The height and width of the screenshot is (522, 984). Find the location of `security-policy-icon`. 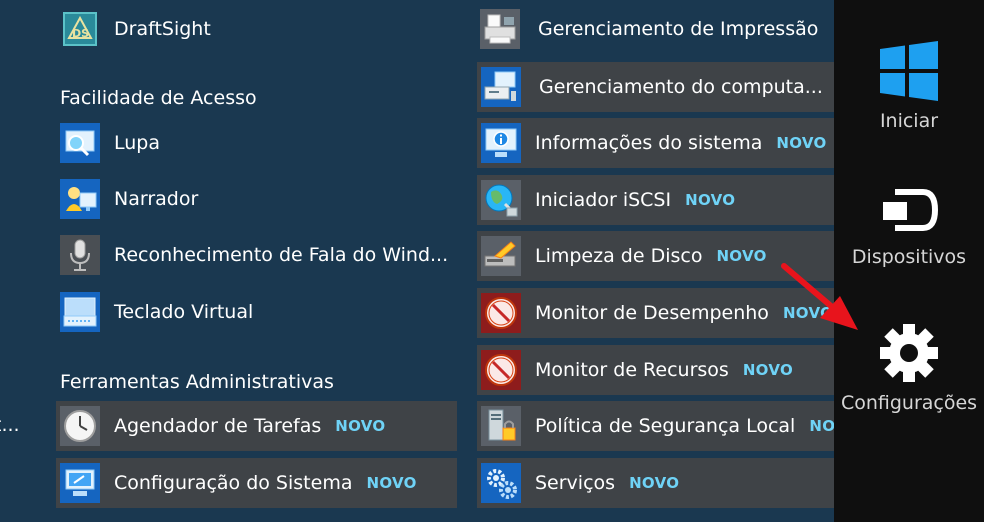

security-policy-icon is located at coordinates (501, 426).